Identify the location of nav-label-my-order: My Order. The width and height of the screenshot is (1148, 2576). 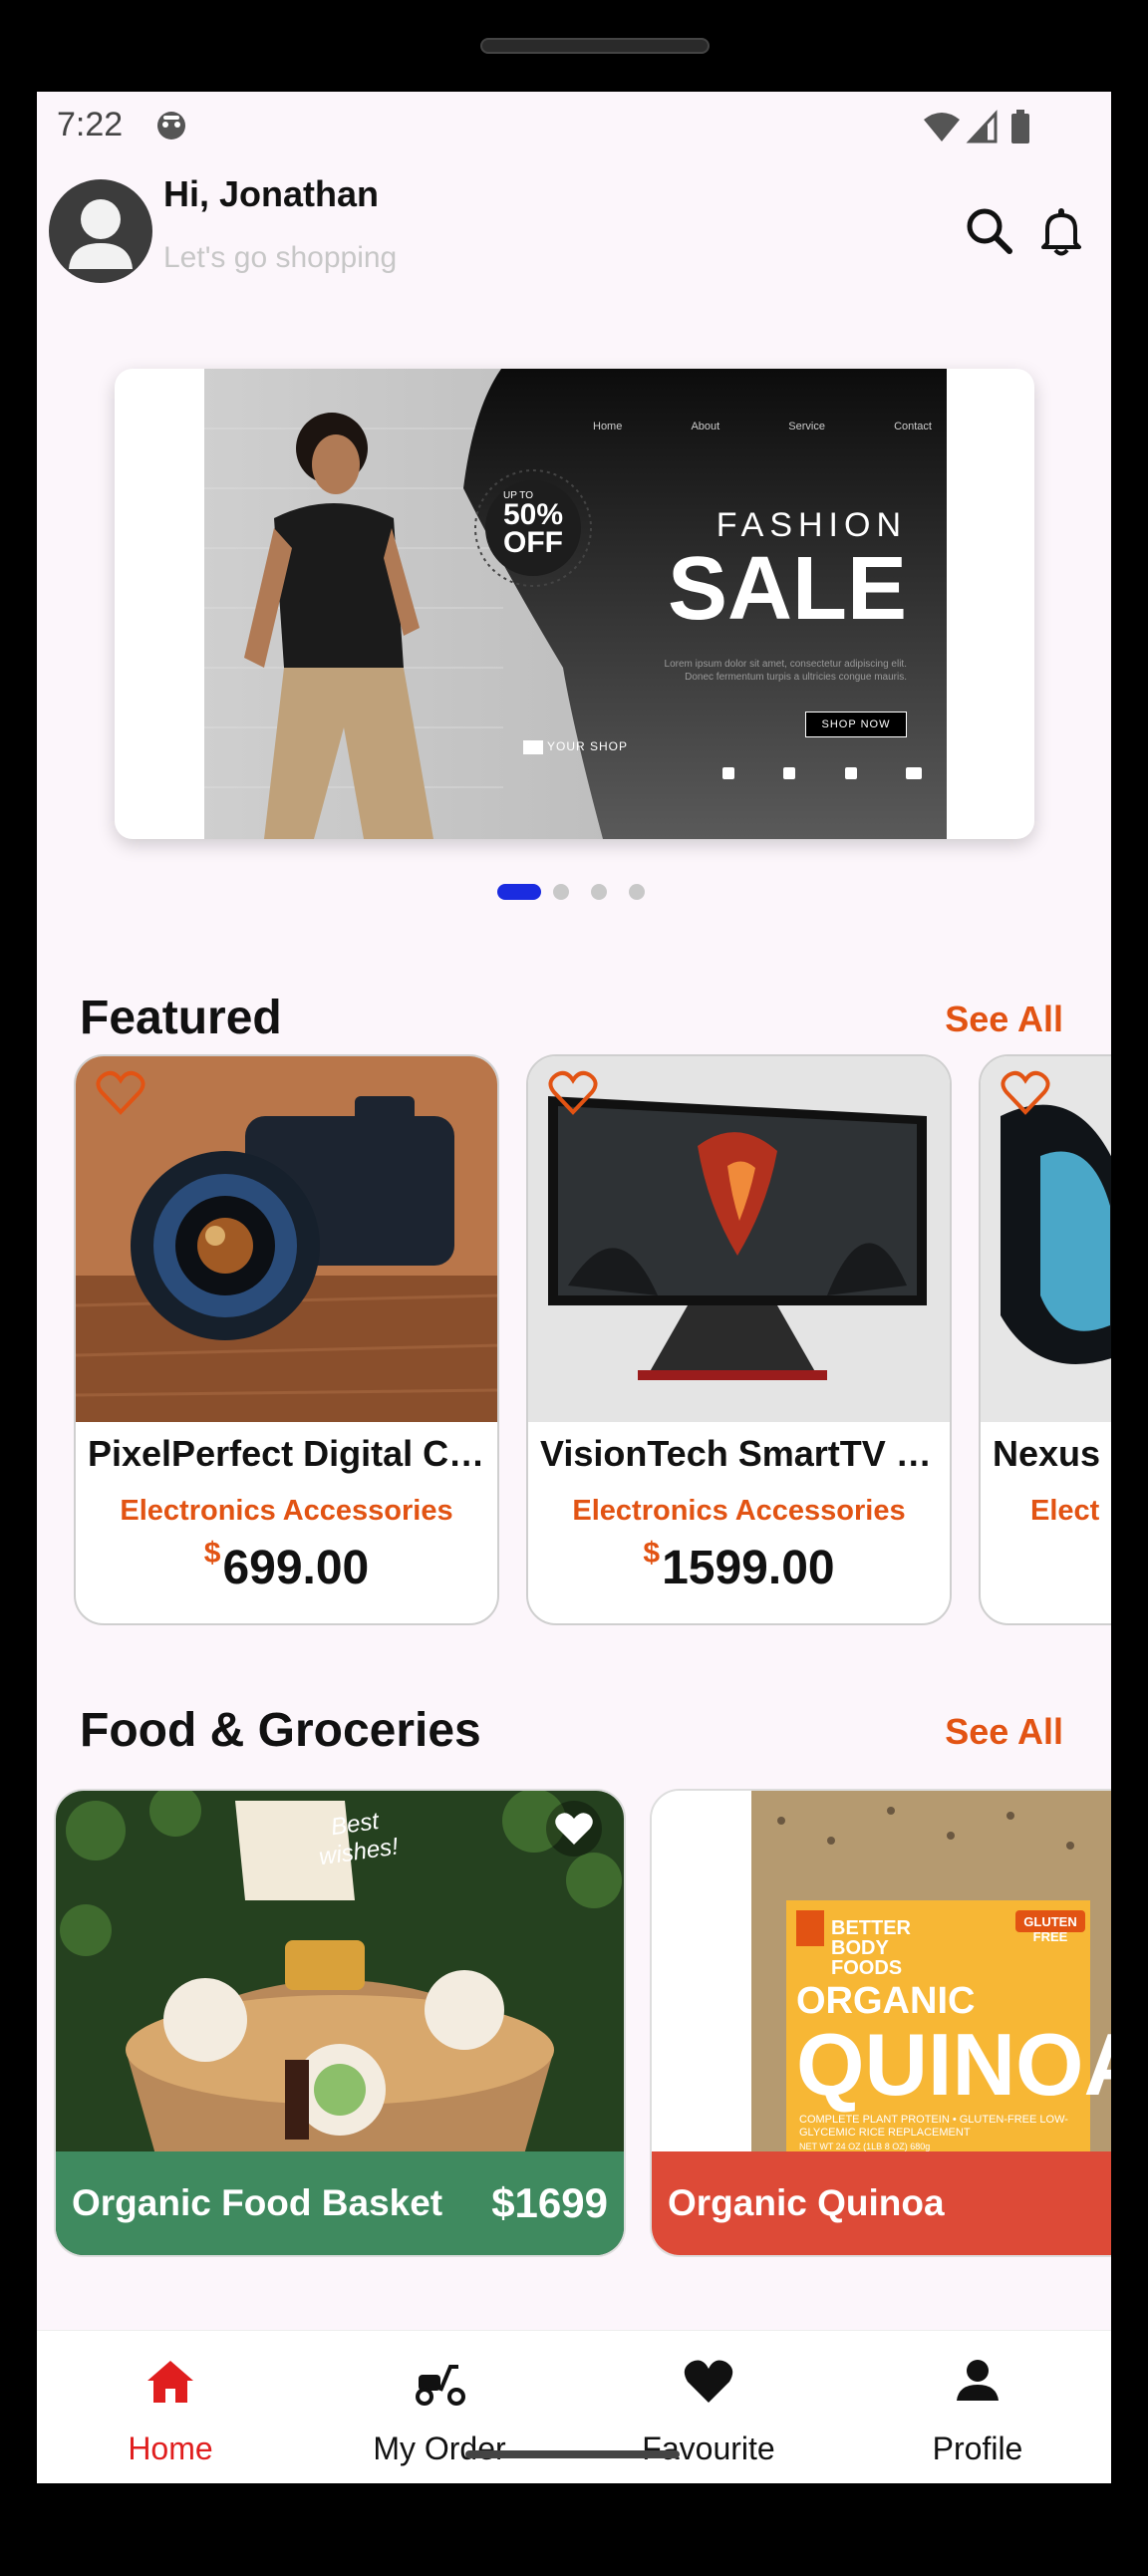
(439, 2448).